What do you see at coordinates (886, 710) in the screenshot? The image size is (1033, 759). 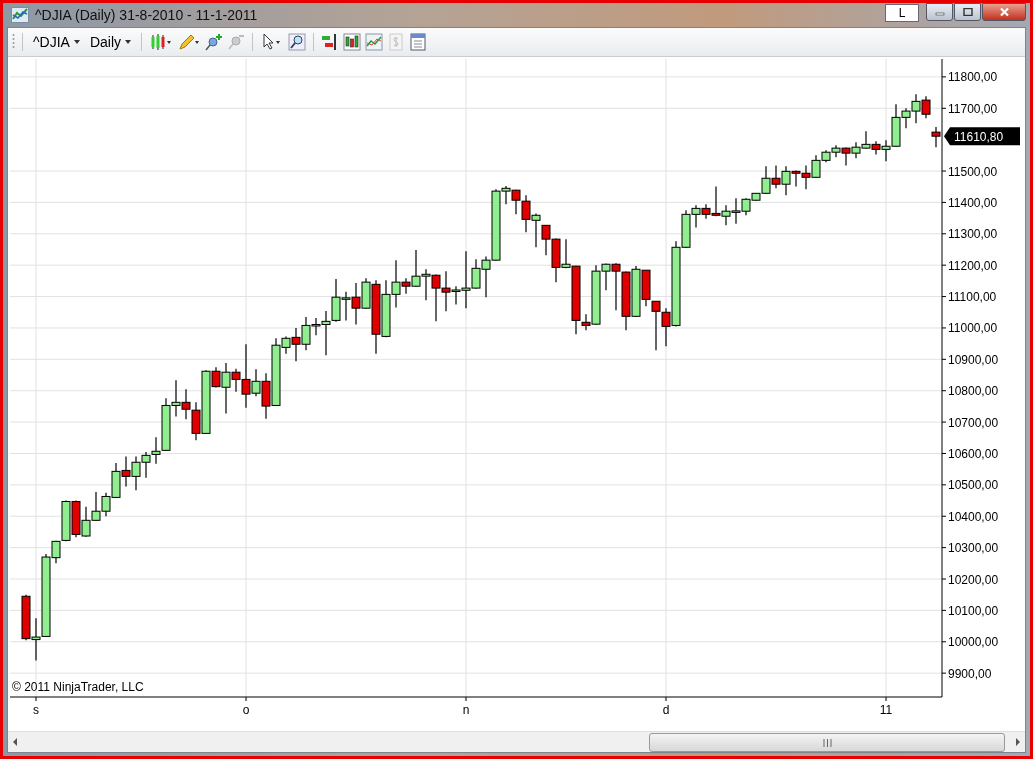 I see `date-label: 11` at bounding box center [886, 710].